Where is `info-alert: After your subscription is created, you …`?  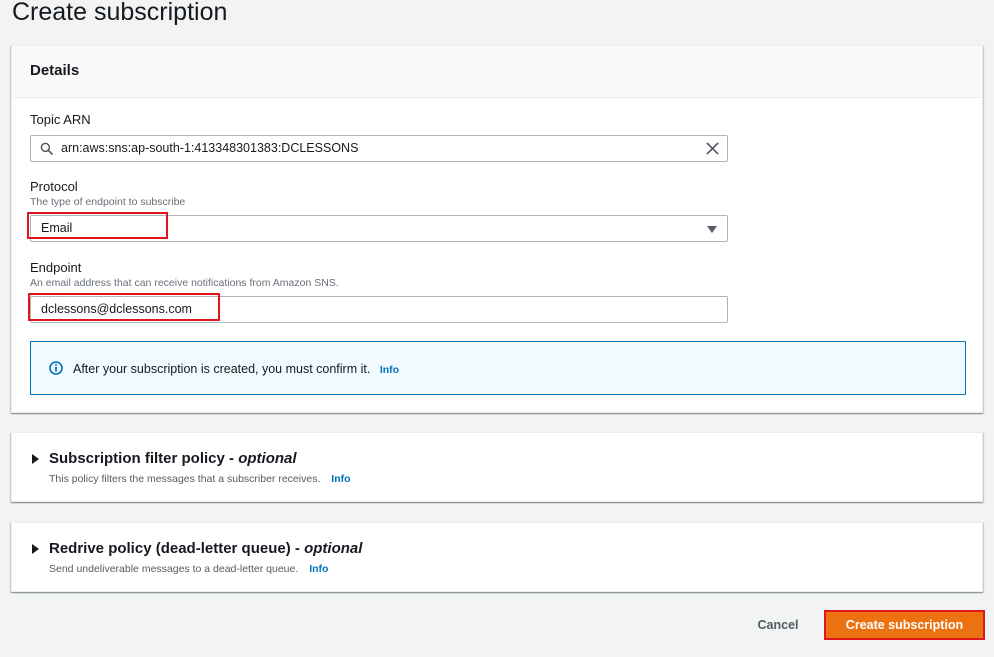 info-alert: After your subscription is created, you … is located at coordinates (498, 368).